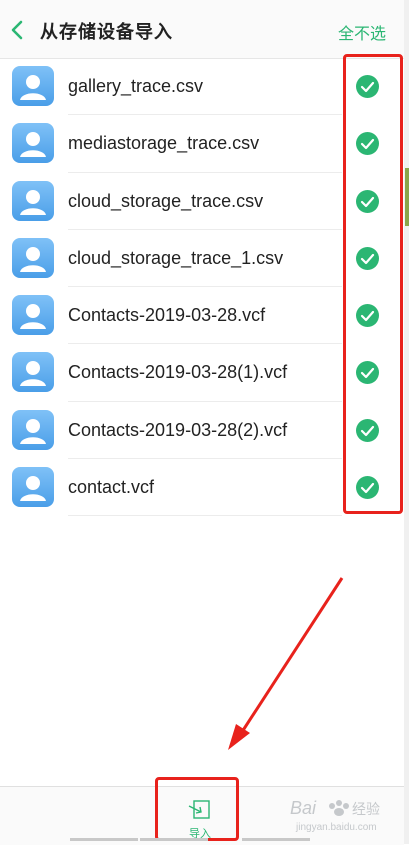 The width and height of the screenshot is (409, 845). What do you see at coordinates (286, 663) in the screenshot?
I see `annotation-arrow` at bounding box center [286, 663].